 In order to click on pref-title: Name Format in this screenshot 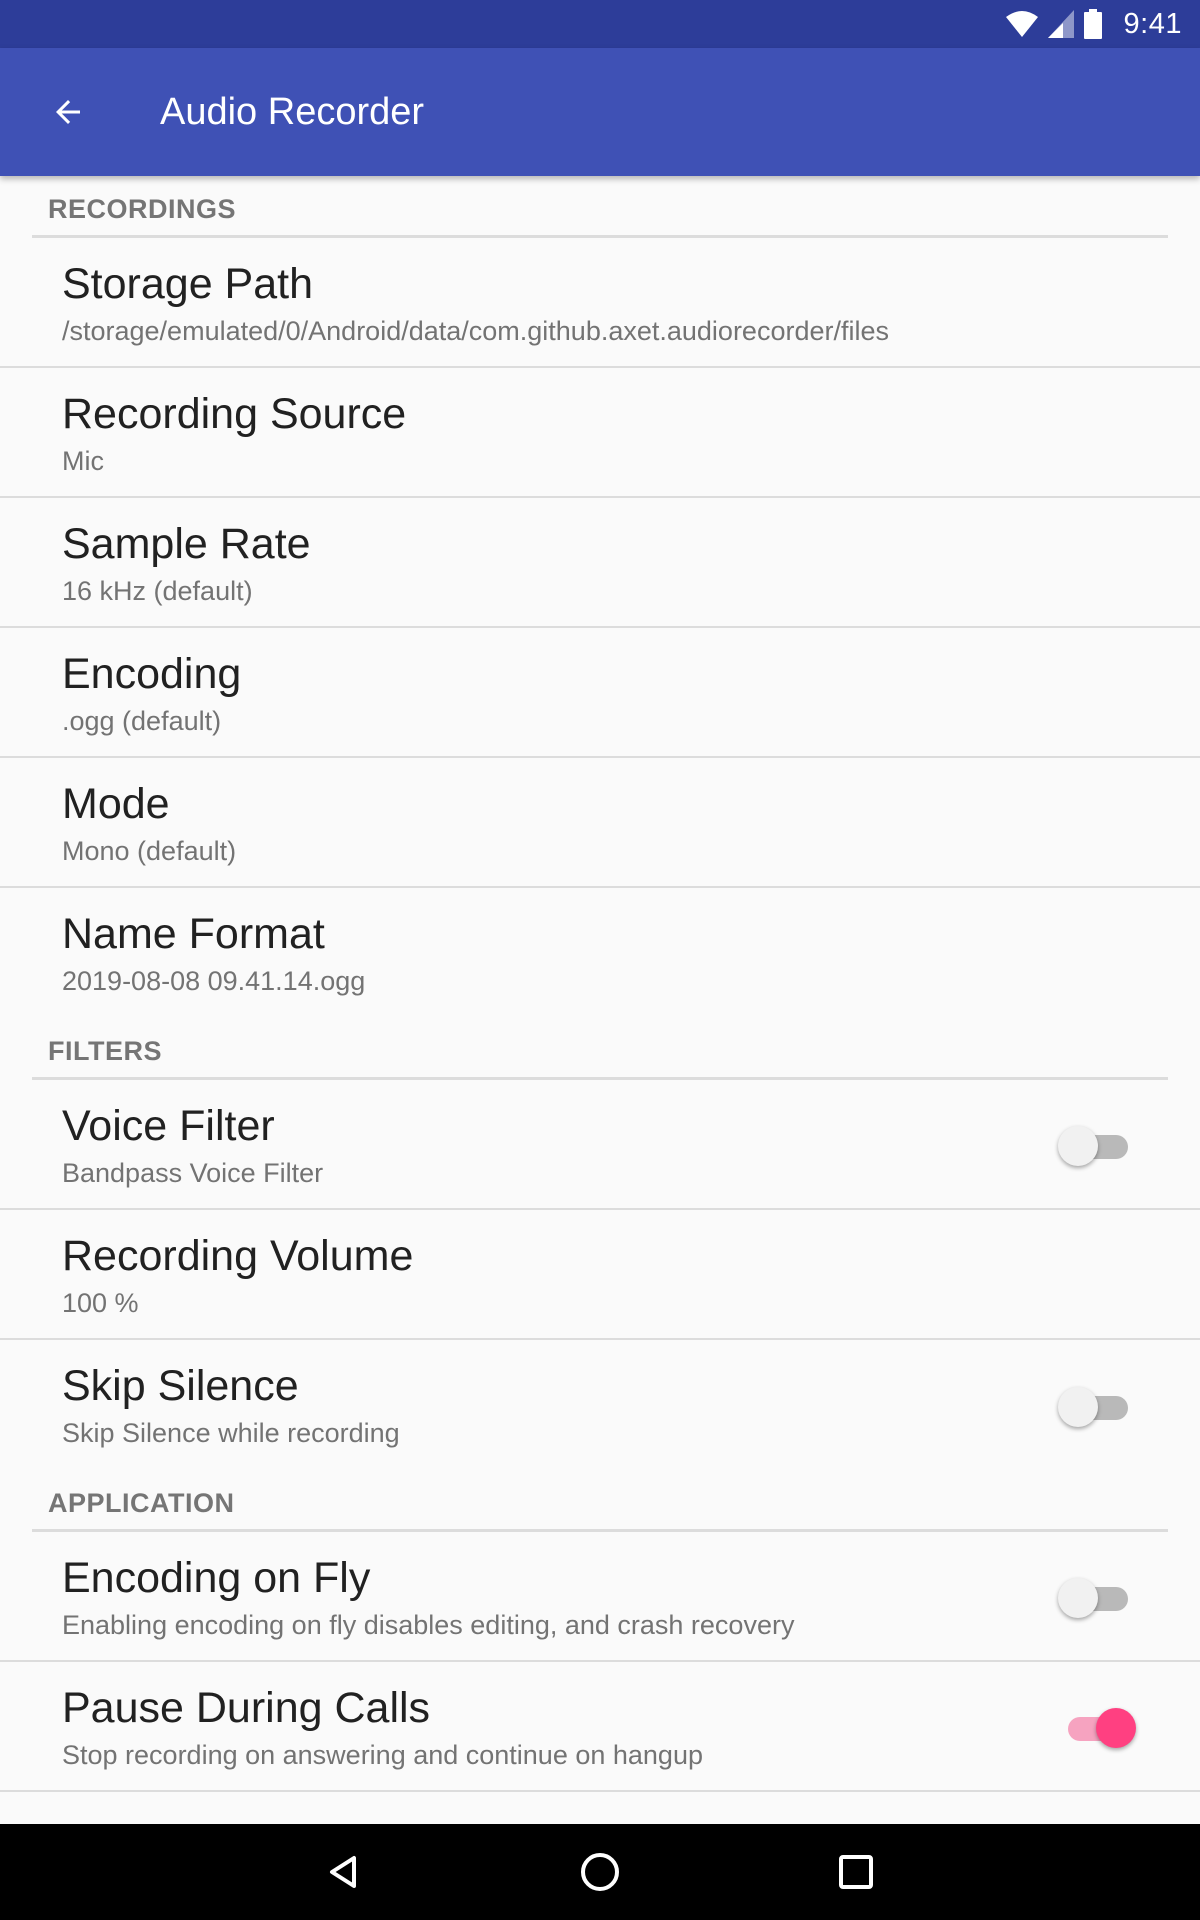, I will do `click(193, 934)`.